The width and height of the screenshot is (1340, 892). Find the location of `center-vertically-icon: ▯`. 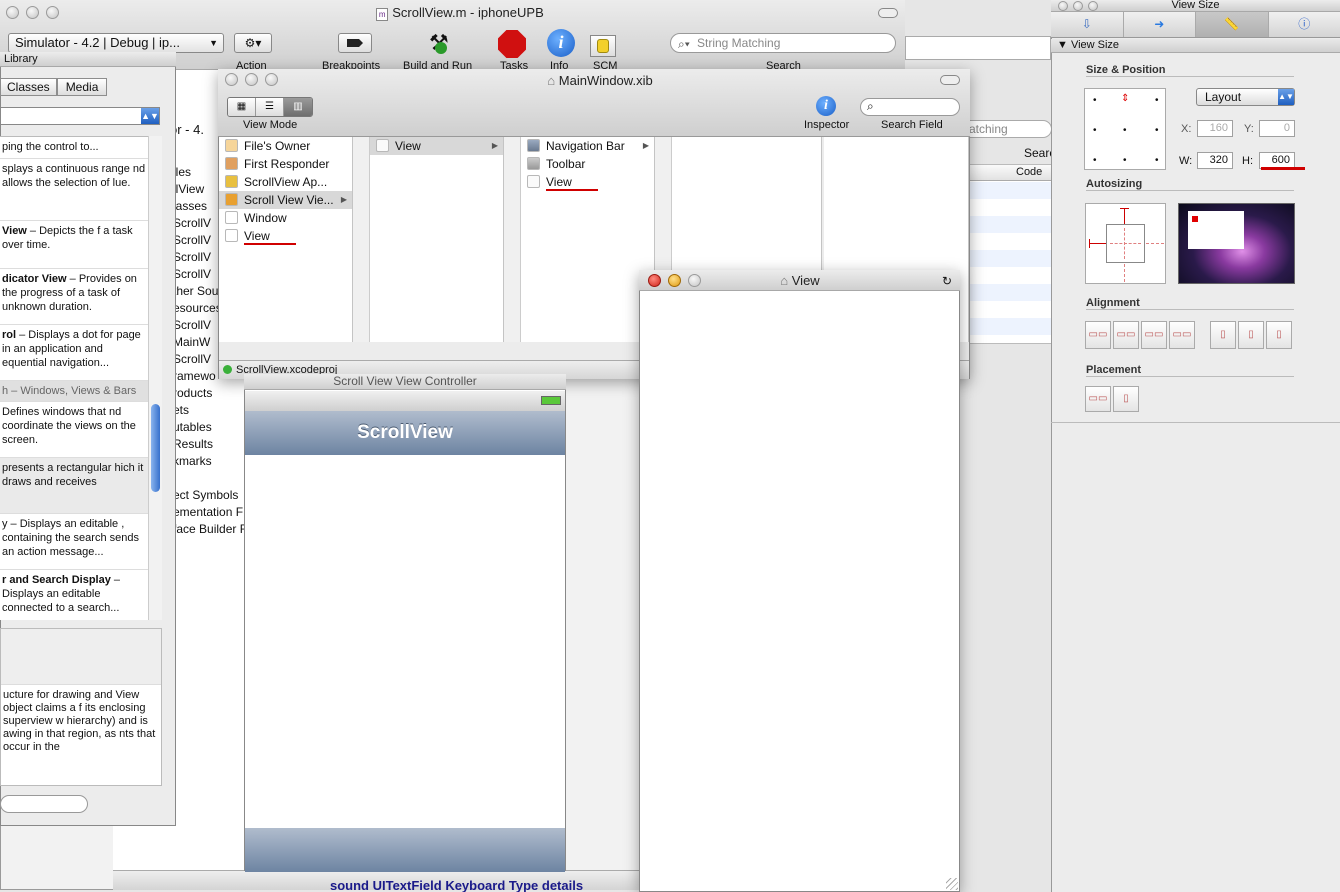

center-vertically-icon: ▯ is located at coordinates (1126, 399).